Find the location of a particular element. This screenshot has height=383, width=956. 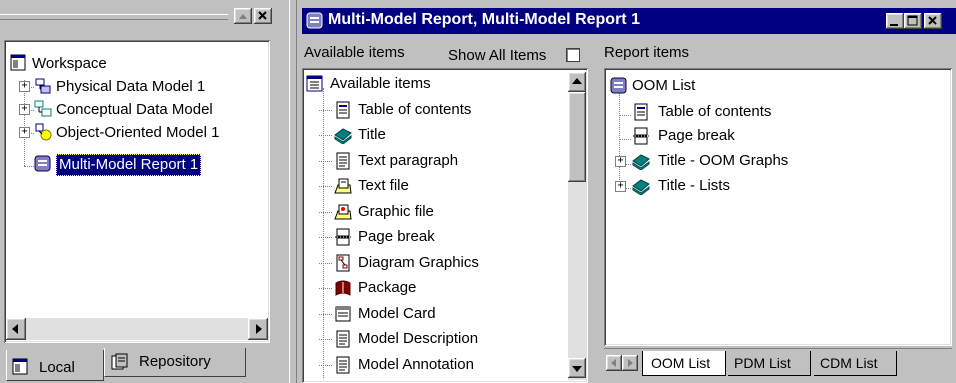

available-item-label: Graphic file is located at coordinates (396, 211).